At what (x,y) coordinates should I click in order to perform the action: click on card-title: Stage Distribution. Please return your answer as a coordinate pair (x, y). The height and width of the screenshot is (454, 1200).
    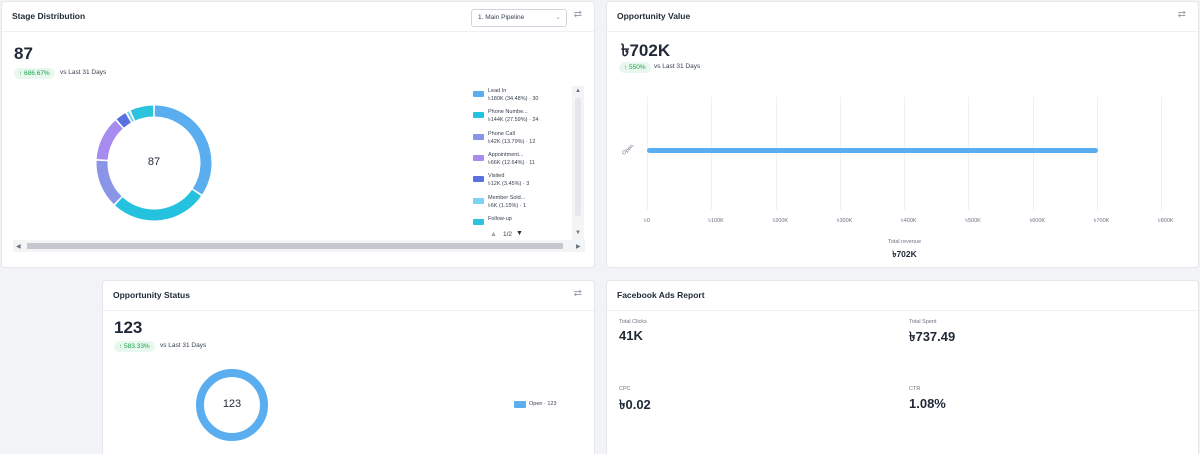
    Looking at the image, I should click on (49, 16).